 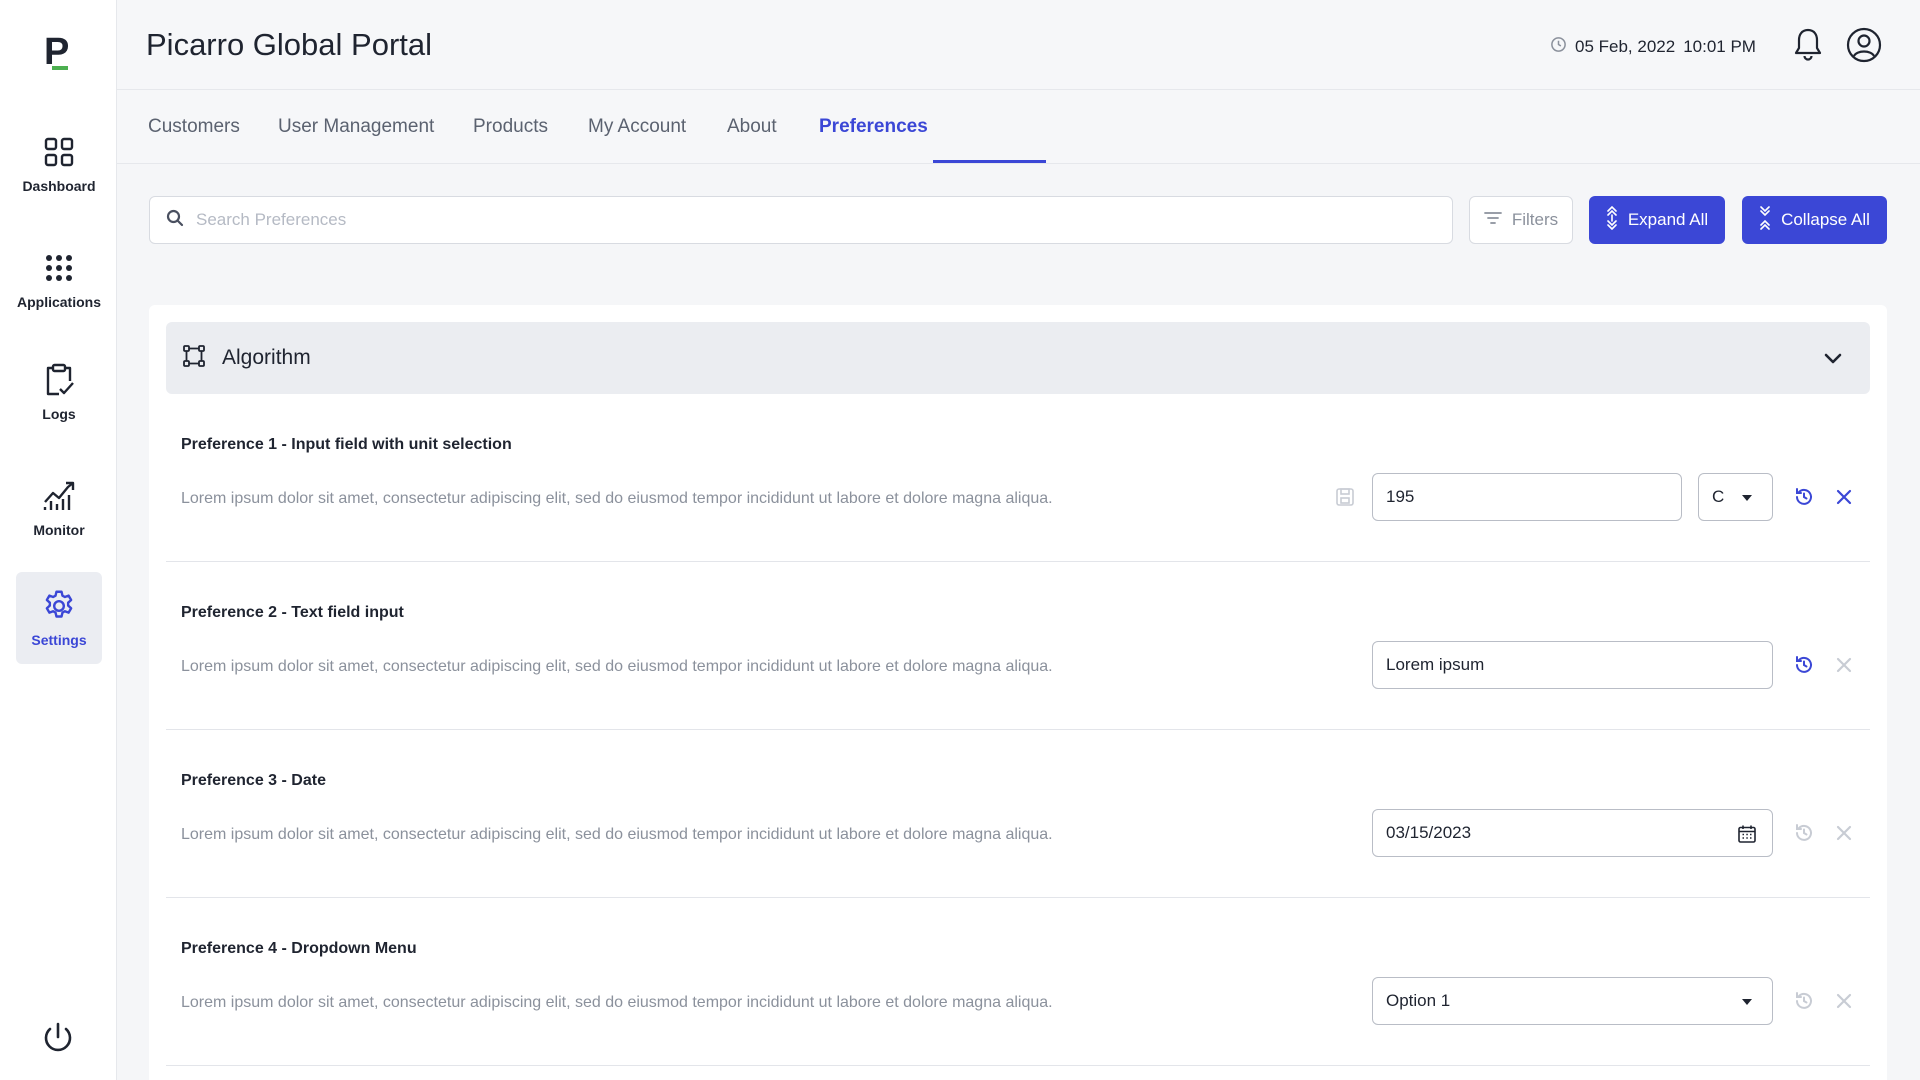 I want to click on filters-button: Filters, so click(x=1521, y=220).